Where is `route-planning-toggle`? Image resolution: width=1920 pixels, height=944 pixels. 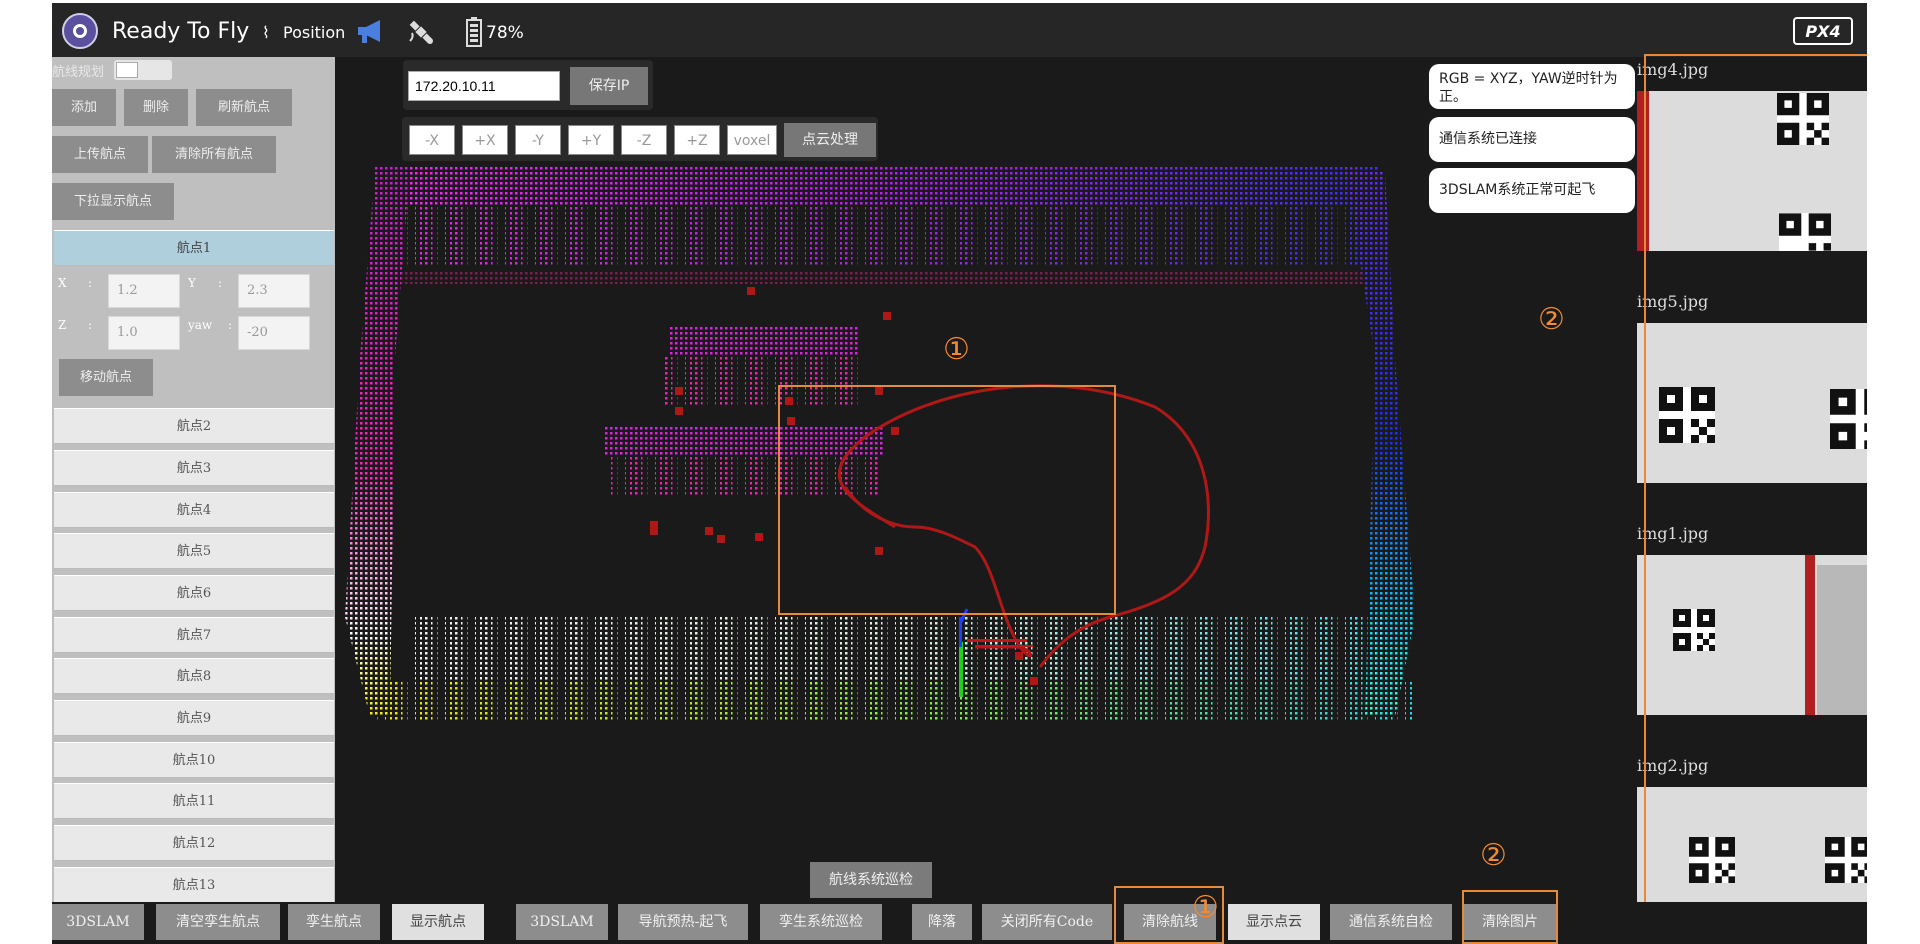 route-planning-toggle is located at coordinates (143, 70).